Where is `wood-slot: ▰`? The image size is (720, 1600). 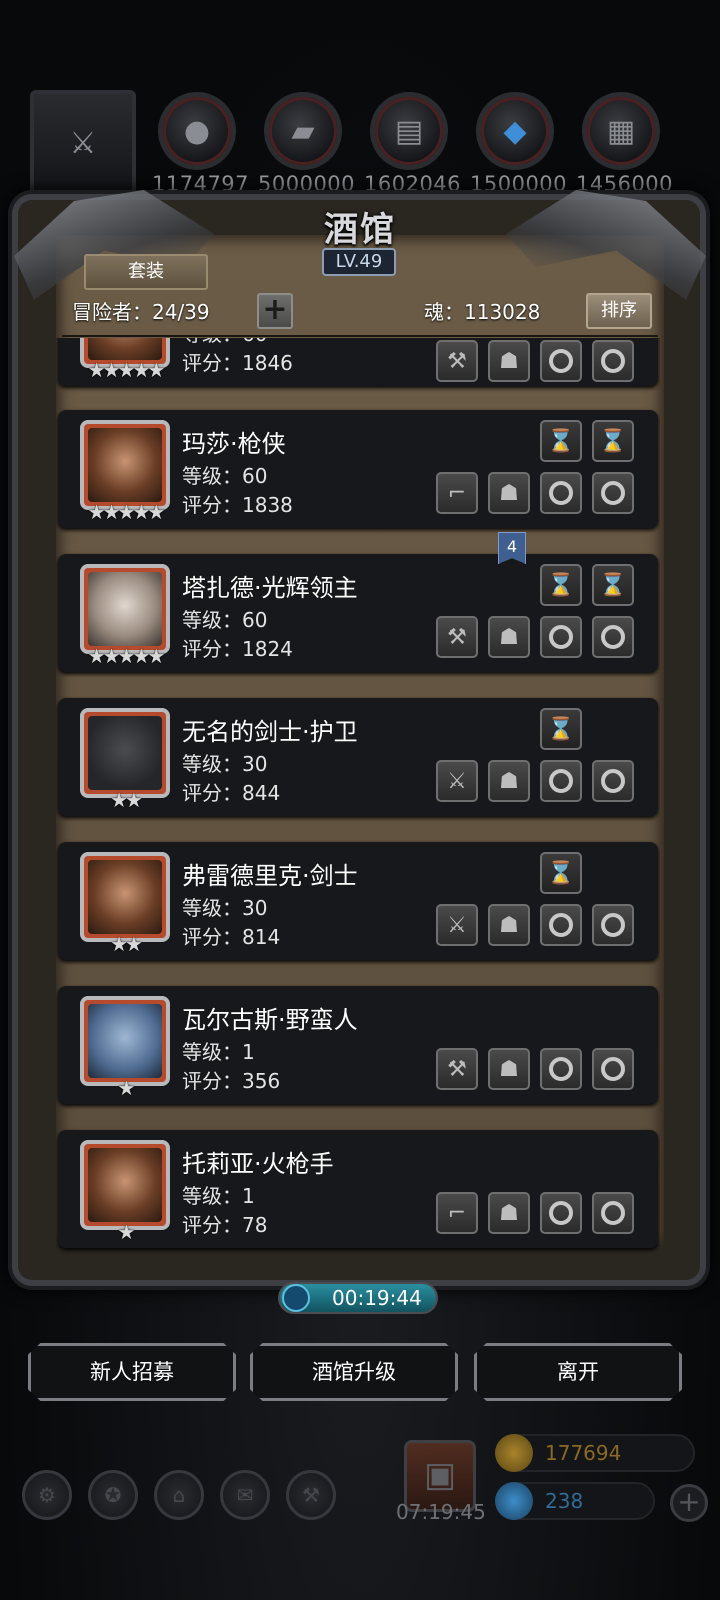 wood-slot: ▰ is located at coordinates (303, 131).